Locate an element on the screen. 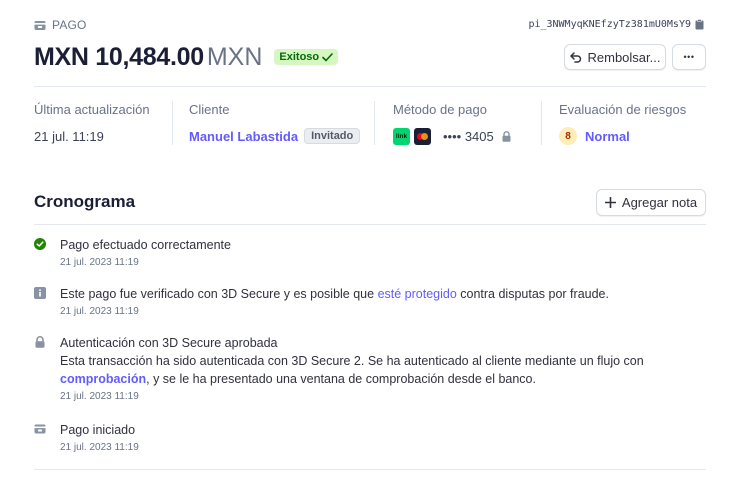  add-note-label: Agregar nota is located at coordinates (659, 202).